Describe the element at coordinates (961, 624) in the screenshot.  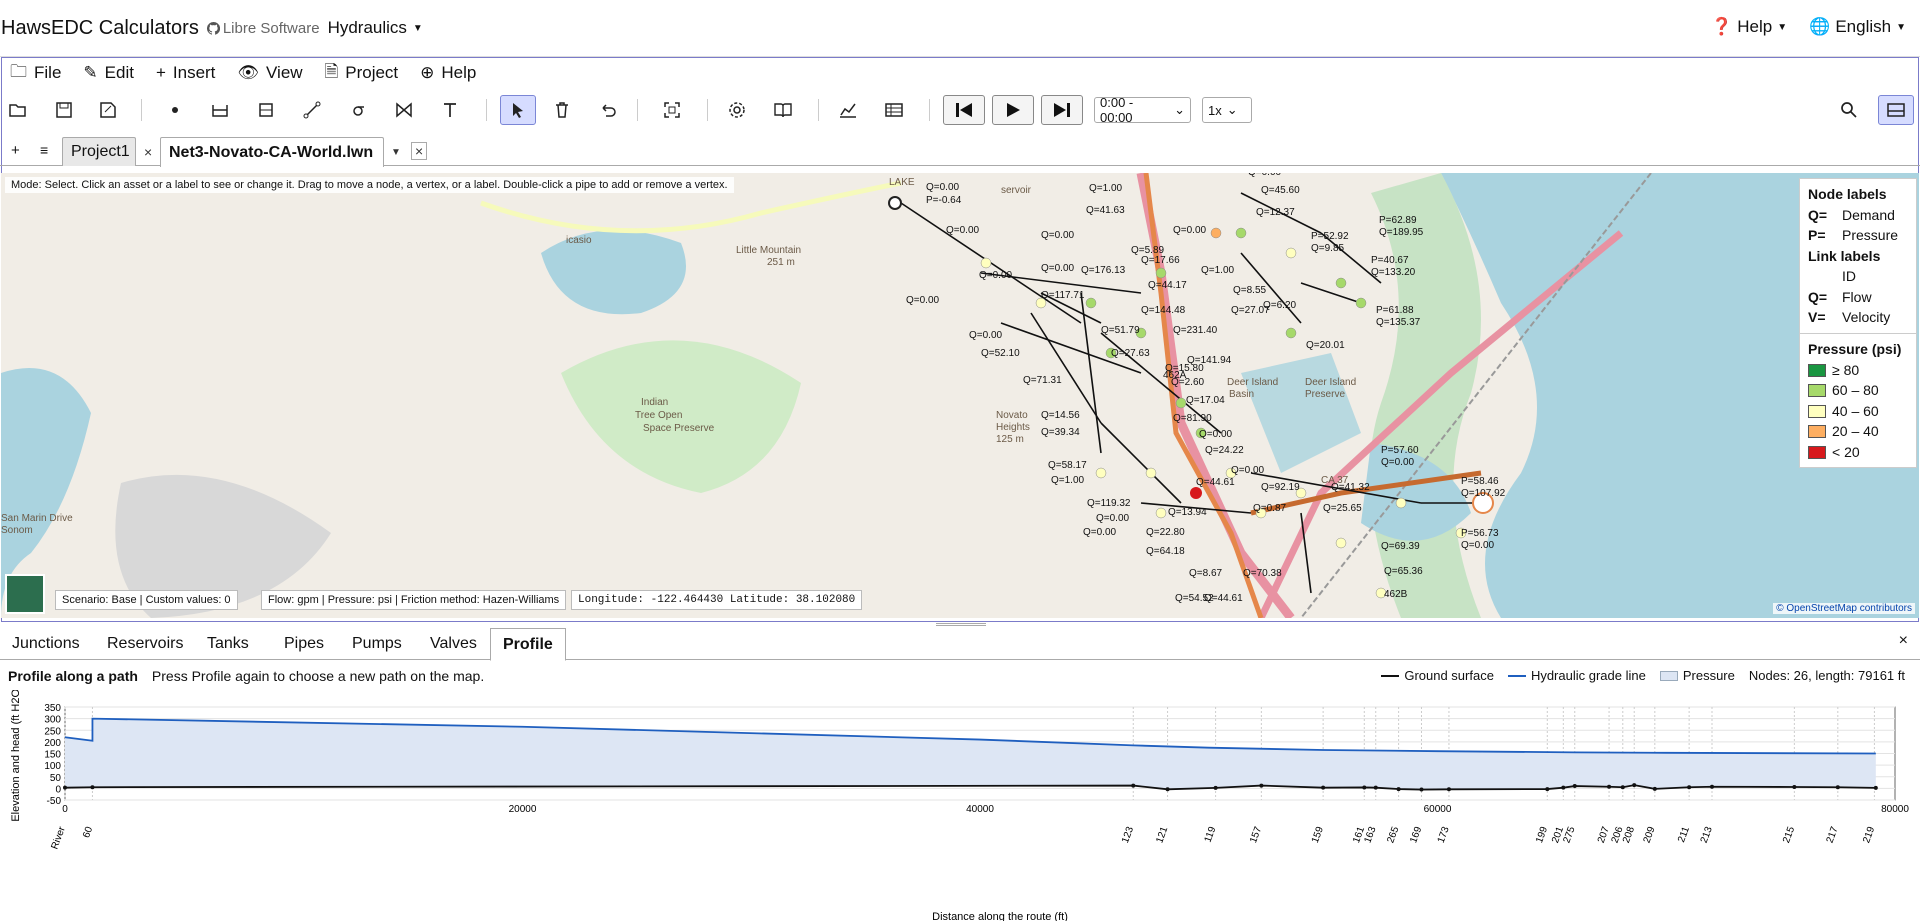
I see `panel-splitter` at that location.